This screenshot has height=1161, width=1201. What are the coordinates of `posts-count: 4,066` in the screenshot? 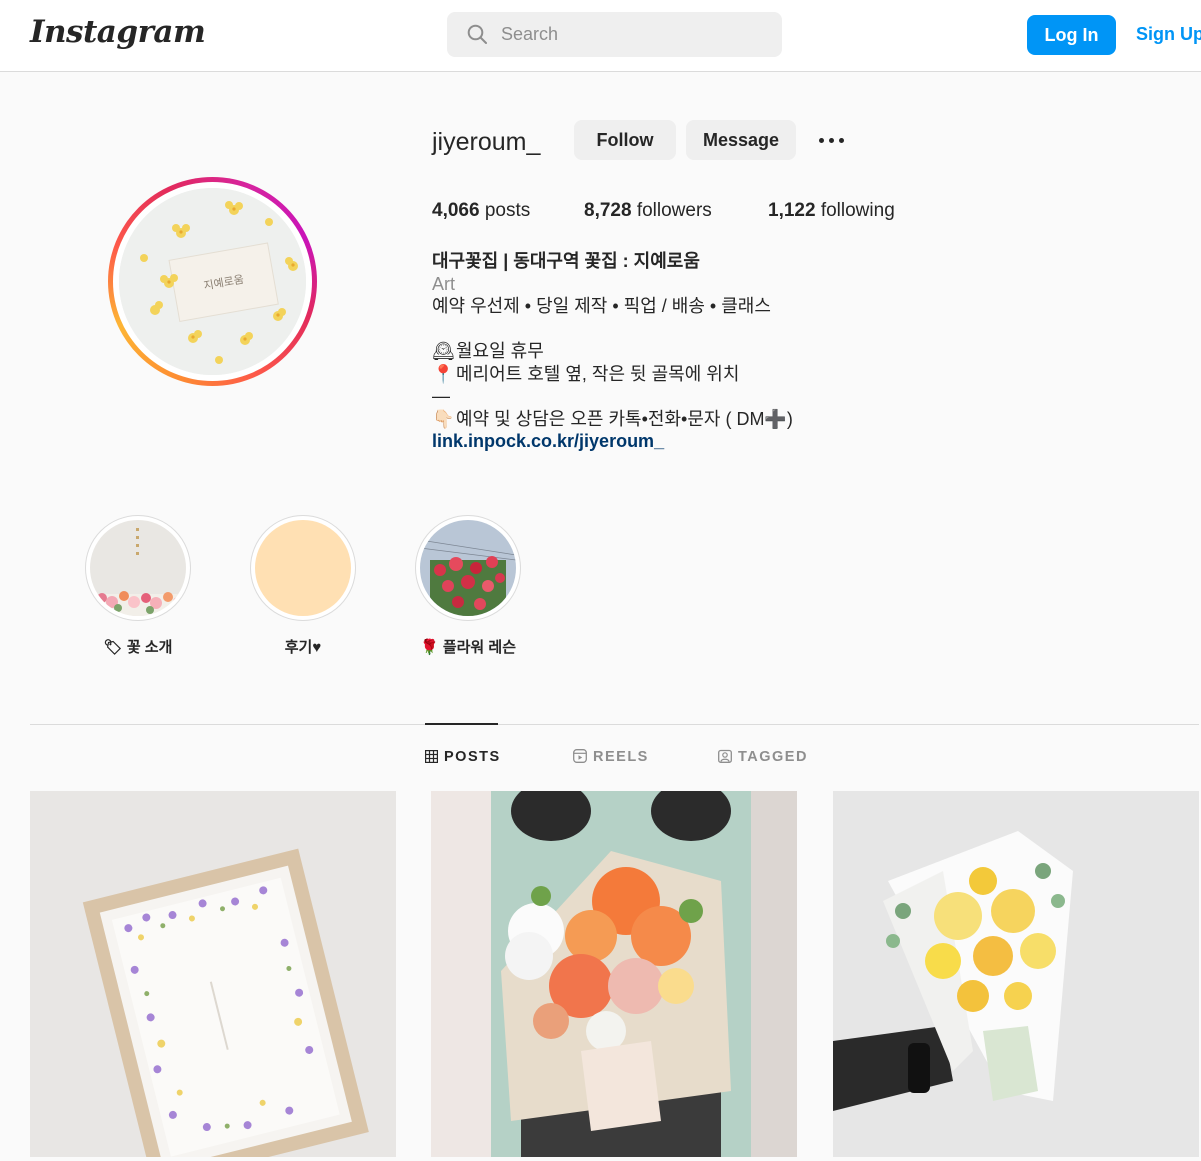 It's located at (456, 210).